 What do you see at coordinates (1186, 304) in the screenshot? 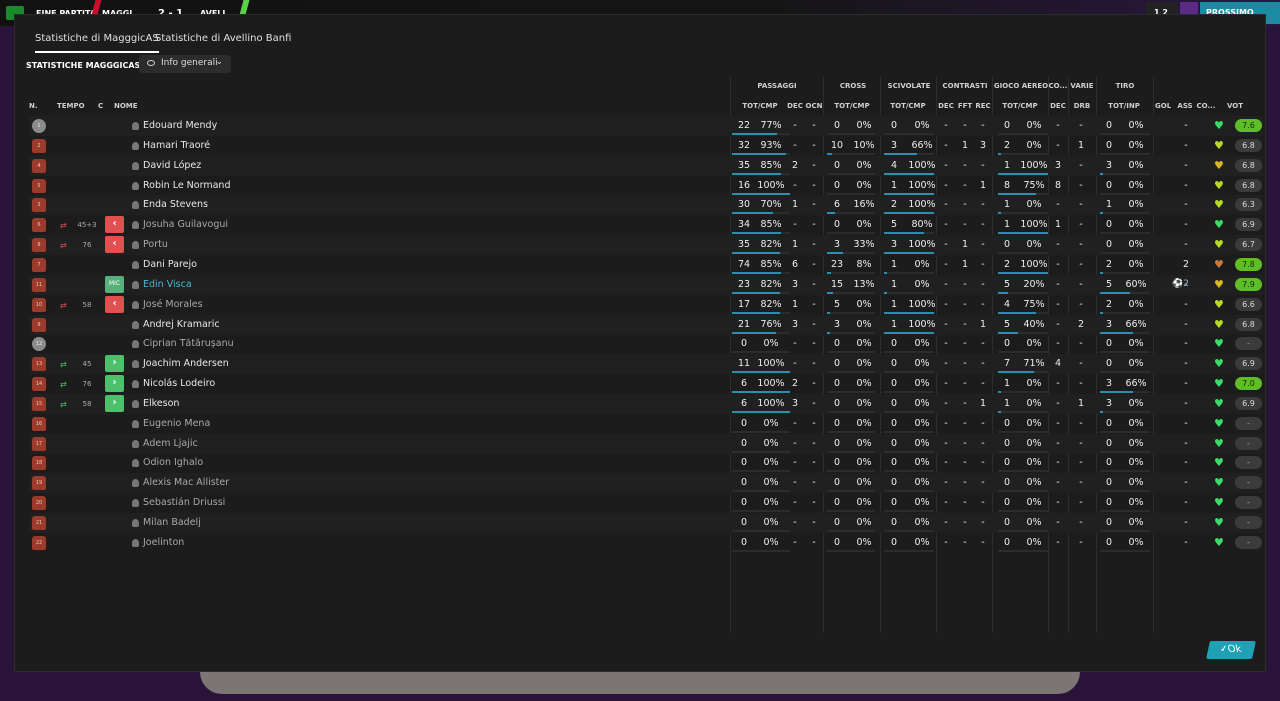
I see `cell-assists: -` at bounding box center [1186, 304].